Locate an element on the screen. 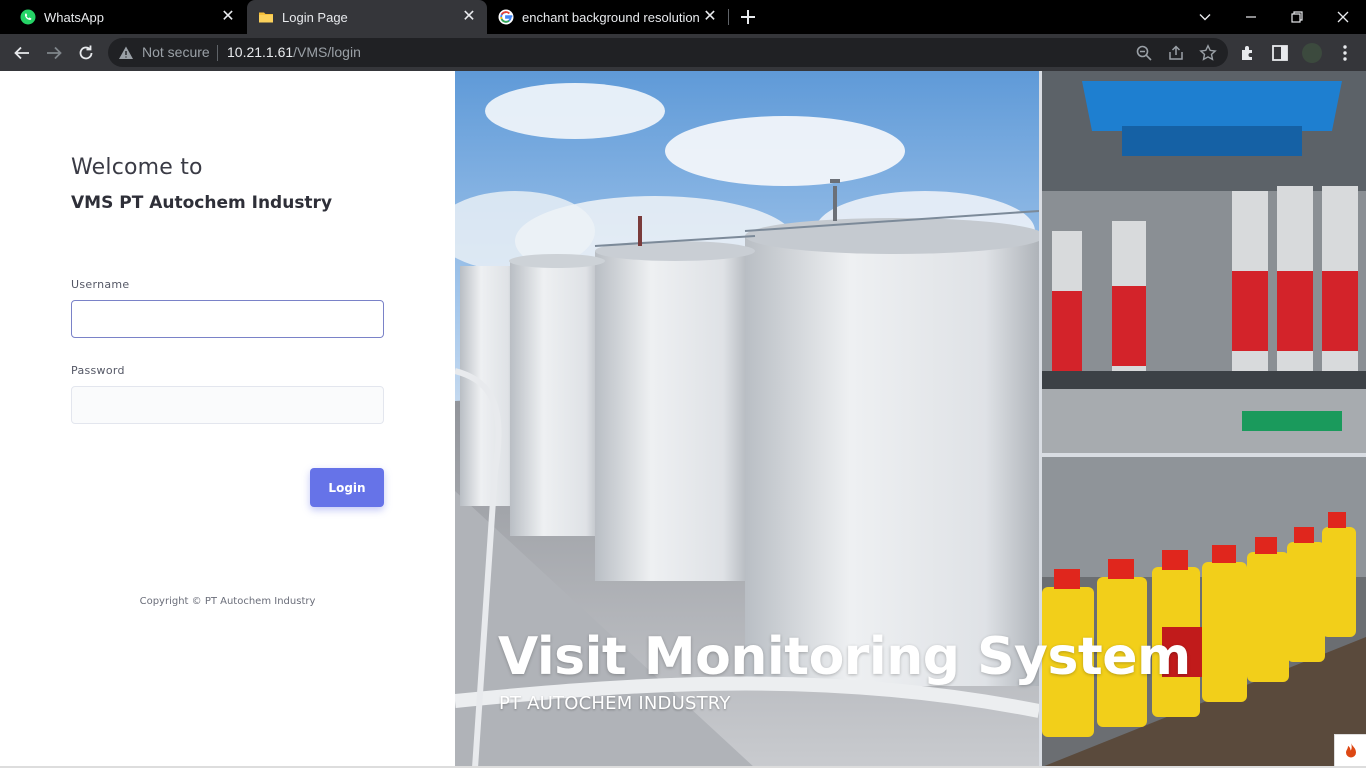 The image size is (1366, 768). reload-button is located at coordinates (86, 53).